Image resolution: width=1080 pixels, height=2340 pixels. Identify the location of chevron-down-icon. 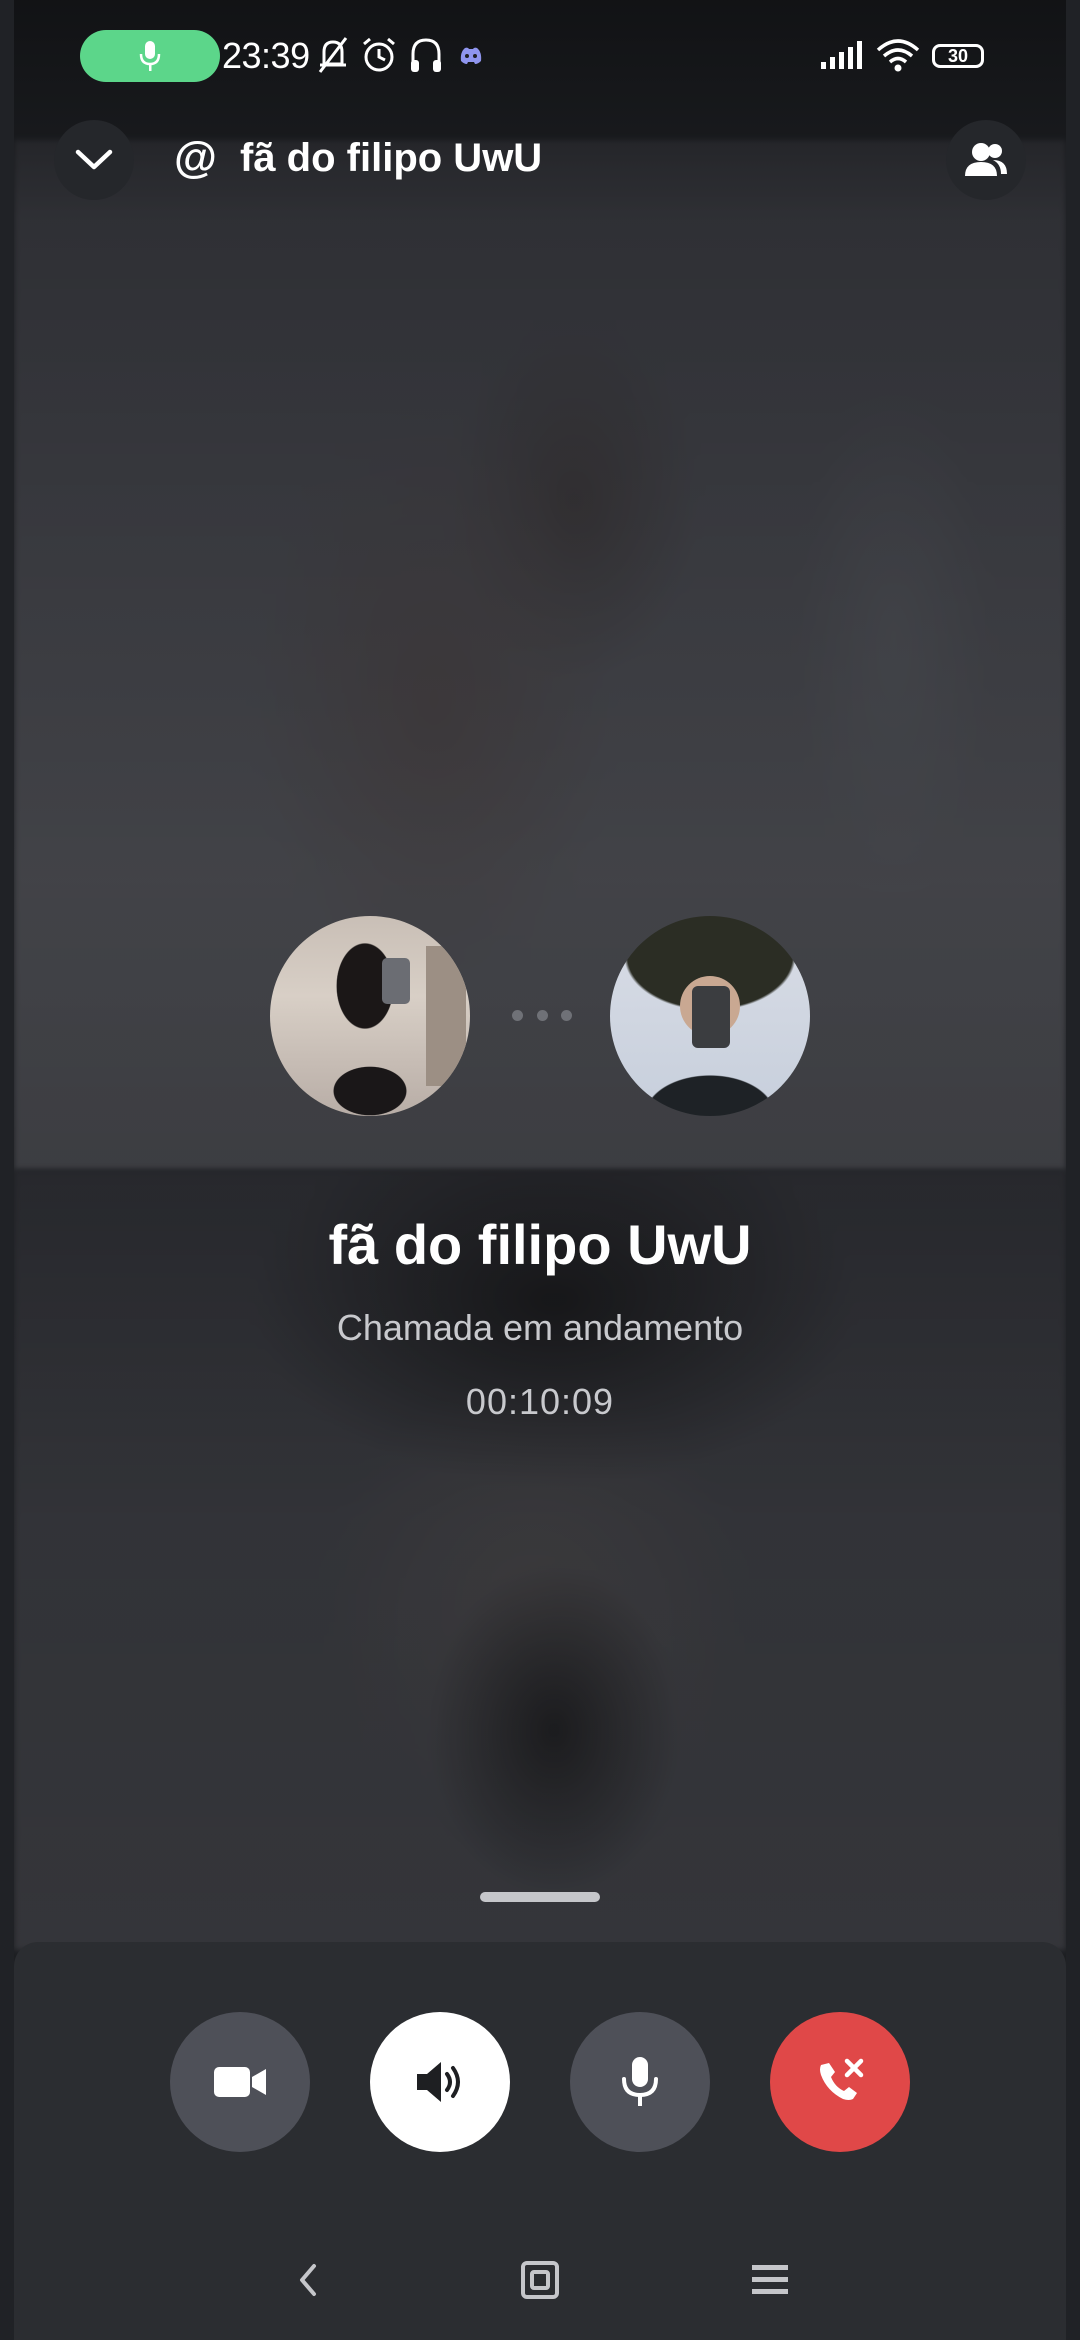
(94, 159).